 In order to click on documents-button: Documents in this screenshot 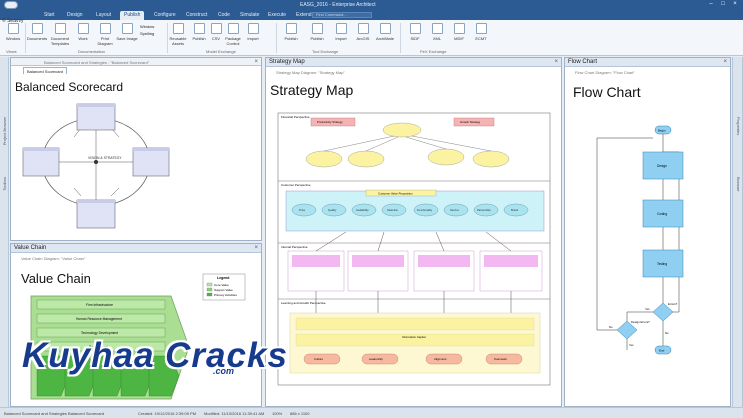, I will do `click(37, 32)`.